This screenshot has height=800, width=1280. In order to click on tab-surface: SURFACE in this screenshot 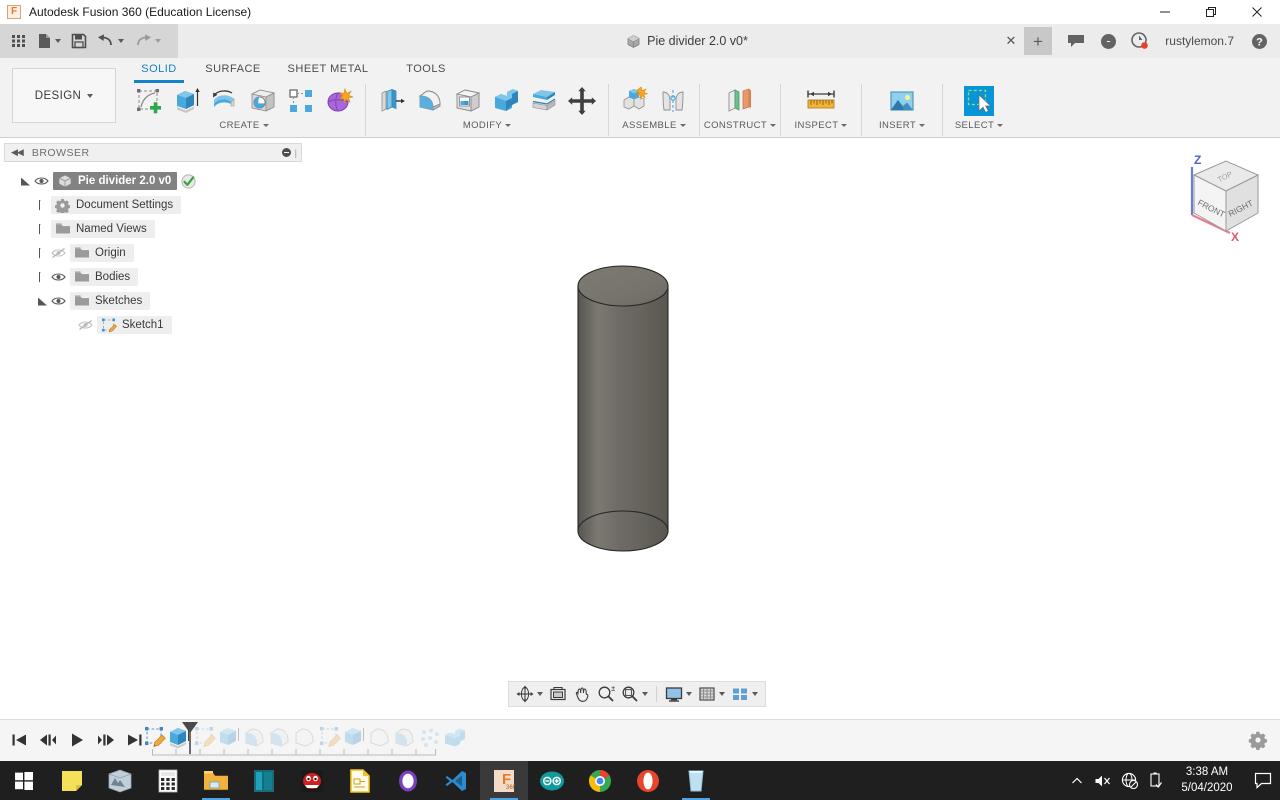, I will do `click(233, 69)`.